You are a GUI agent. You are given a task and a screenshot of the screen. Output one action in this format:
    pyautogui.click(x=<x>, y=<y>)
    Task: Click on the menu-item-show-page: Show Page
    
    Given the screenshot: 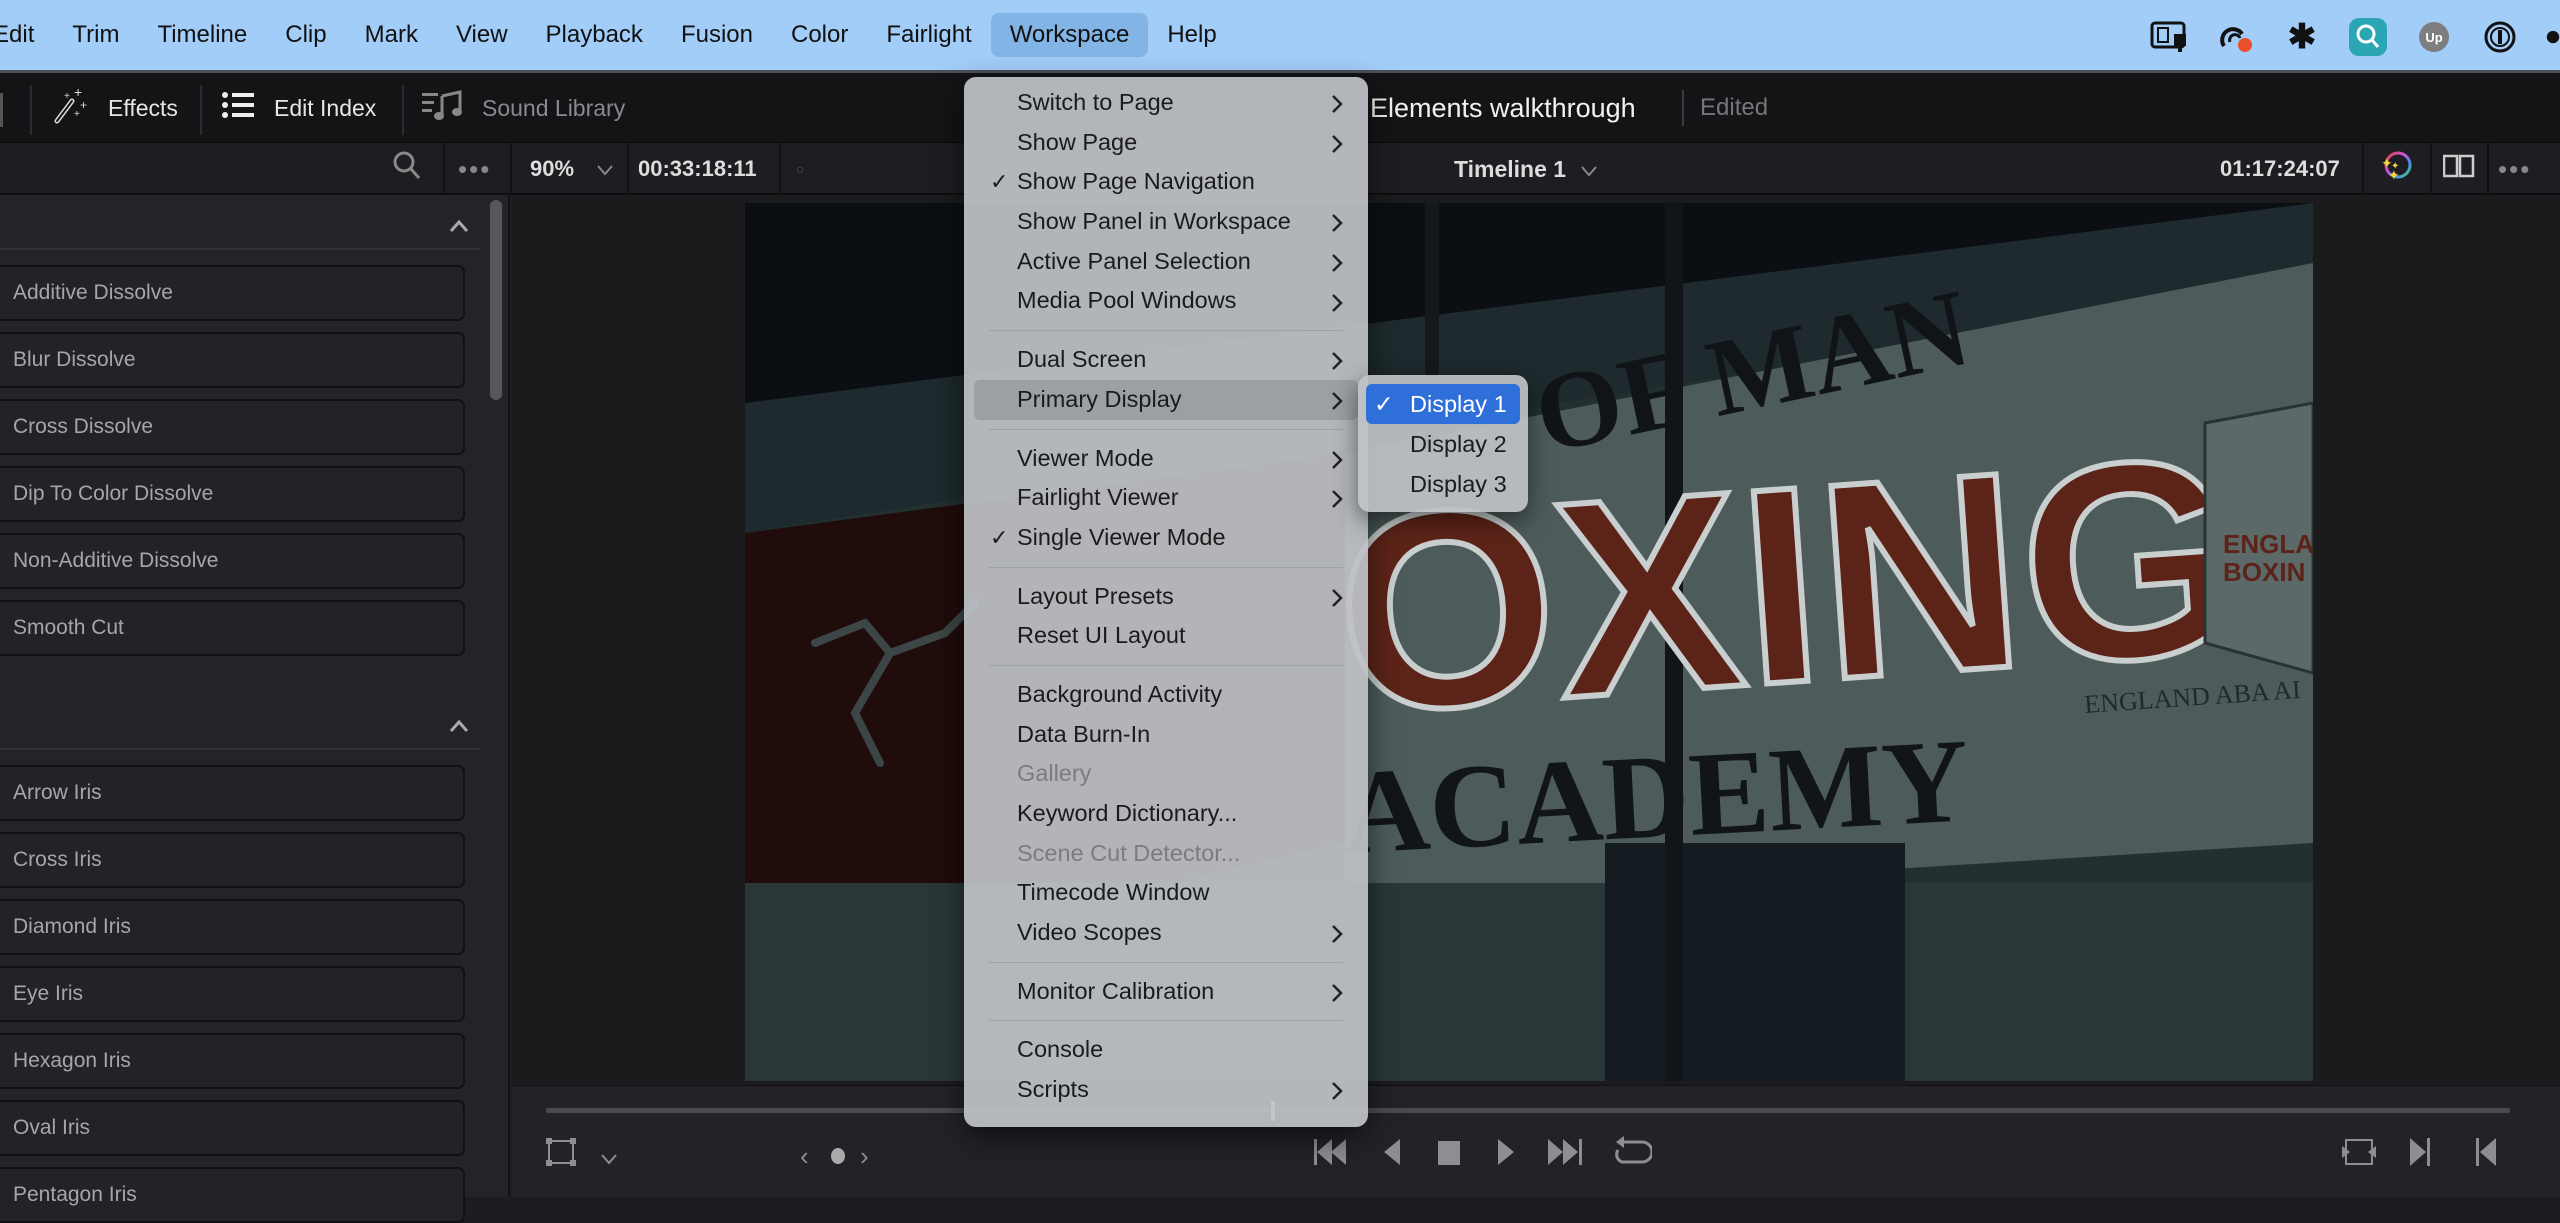 What is the action you would take?
    pyautogui.click(x=1166, y=143)
    